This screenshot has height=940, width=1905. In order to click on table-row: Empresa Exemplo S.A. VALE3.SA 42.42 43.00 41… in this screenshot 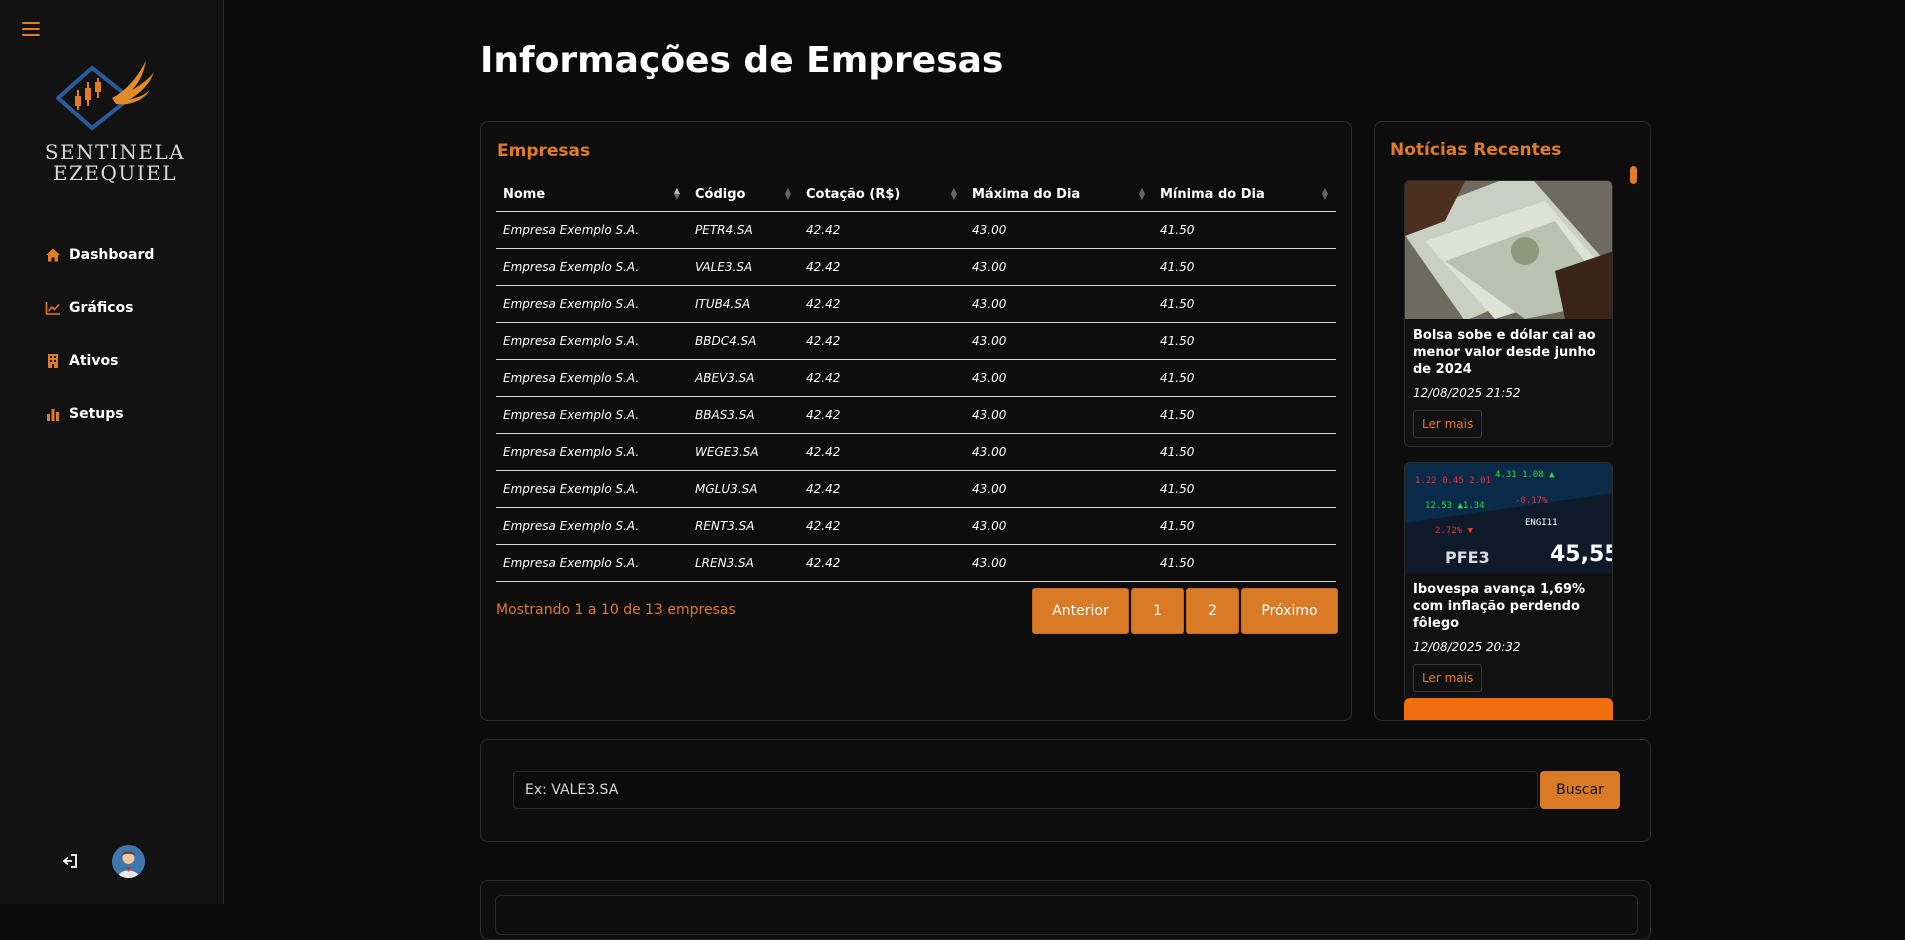, I will do `click(916, 267)`.